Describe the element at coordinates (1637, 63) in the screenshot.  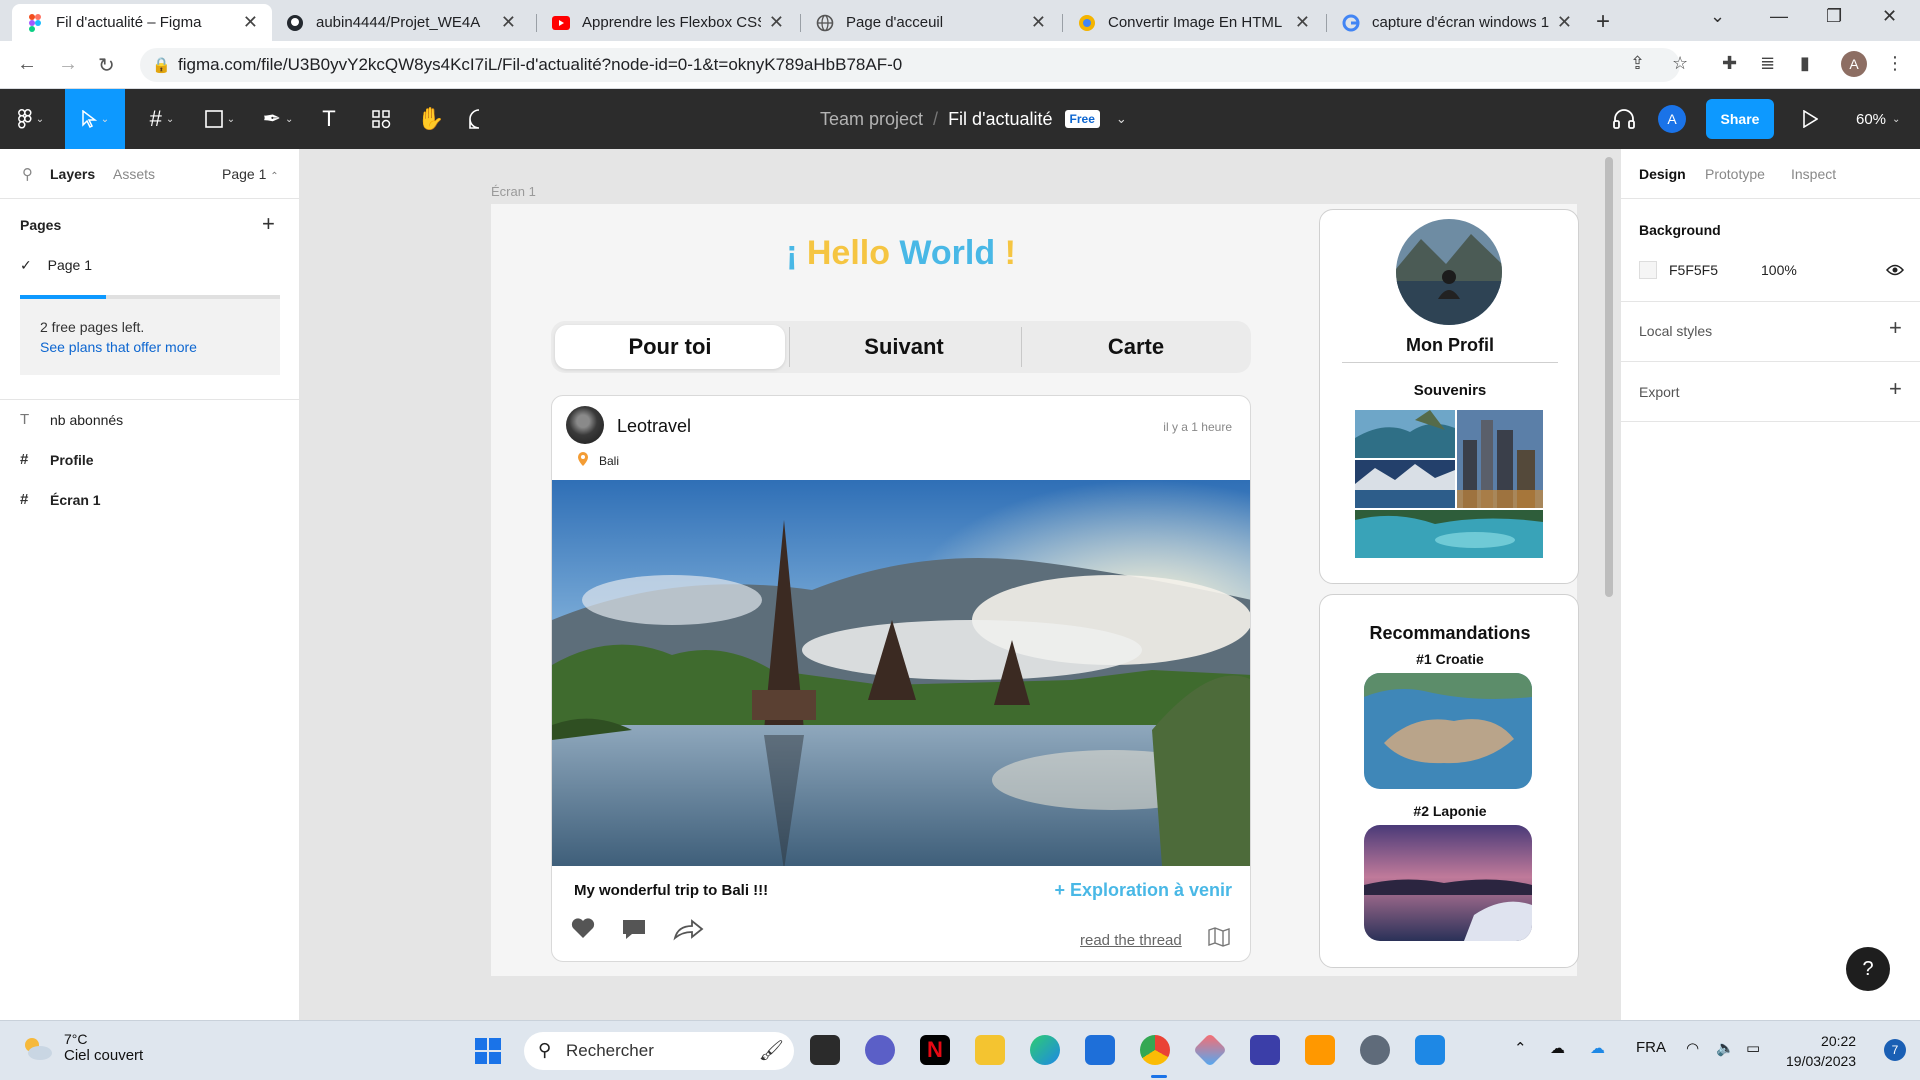
I see `share-page-icon: ⇪` at that location.